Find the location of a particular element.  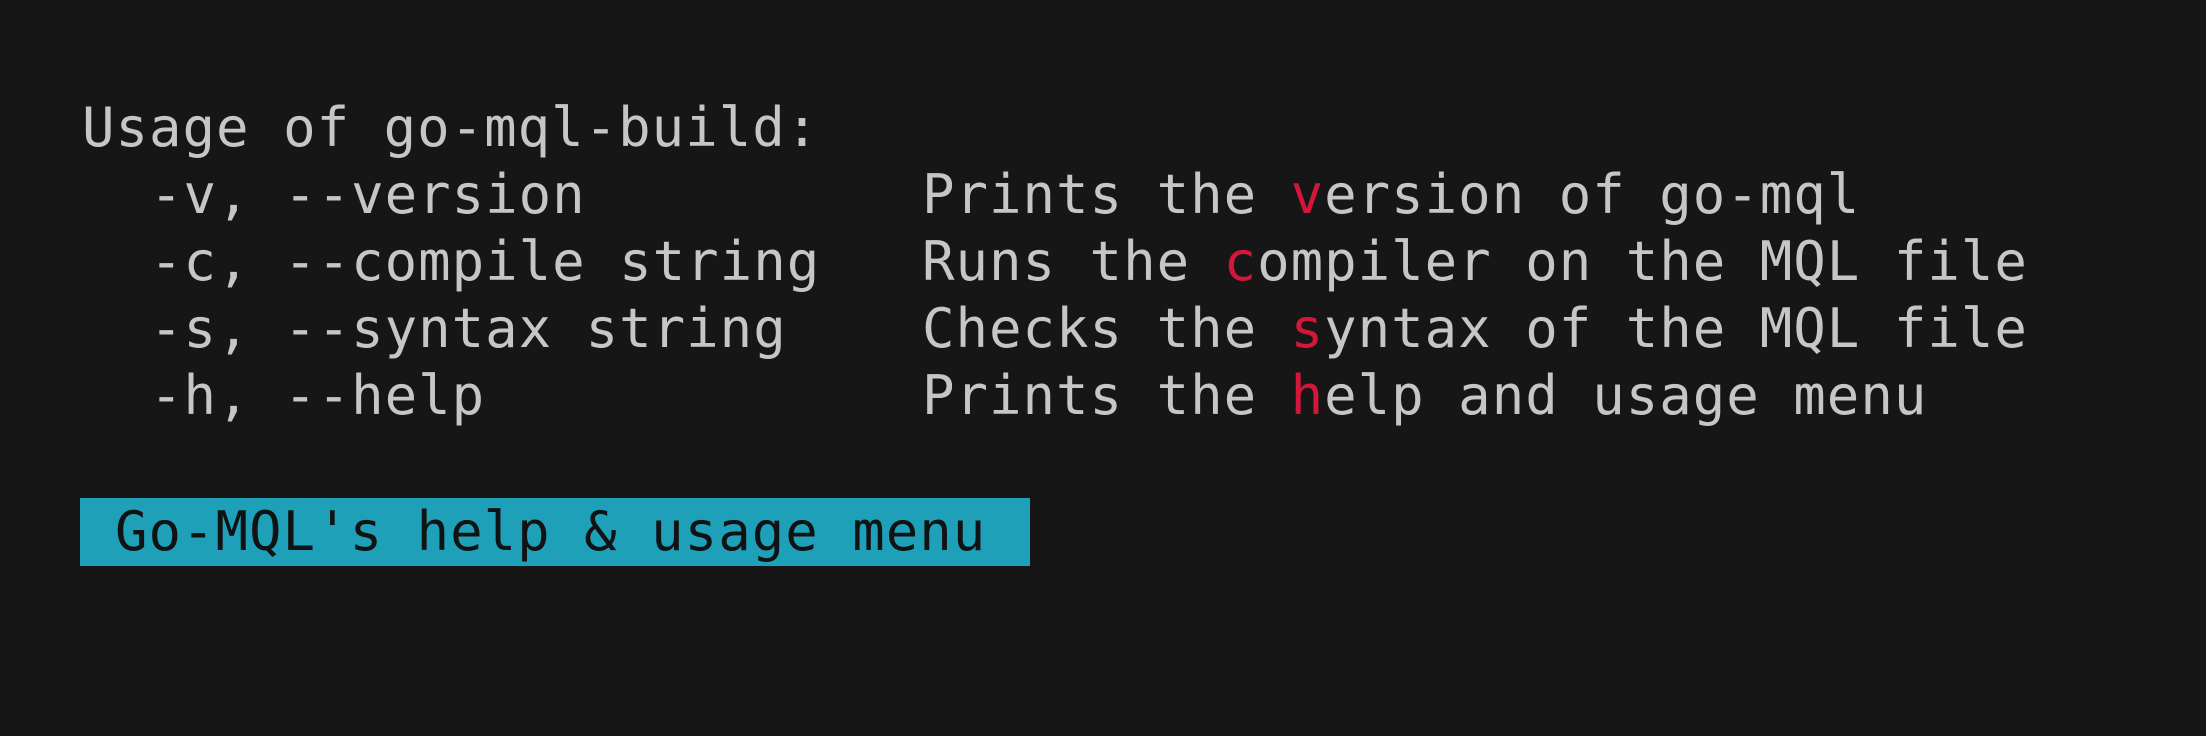

option-description-highlight: s is located at coordinates (1307, 328).